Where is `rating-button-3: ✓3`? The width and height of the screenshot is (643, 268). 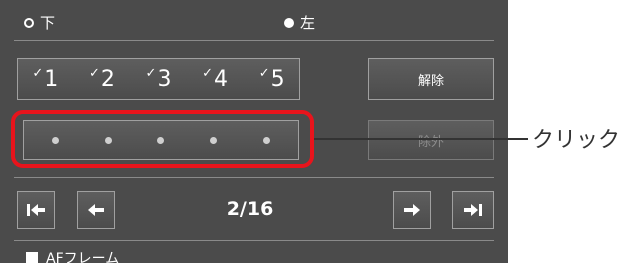 rating-button-3: ✓3 is located at coordinates (158, 78).